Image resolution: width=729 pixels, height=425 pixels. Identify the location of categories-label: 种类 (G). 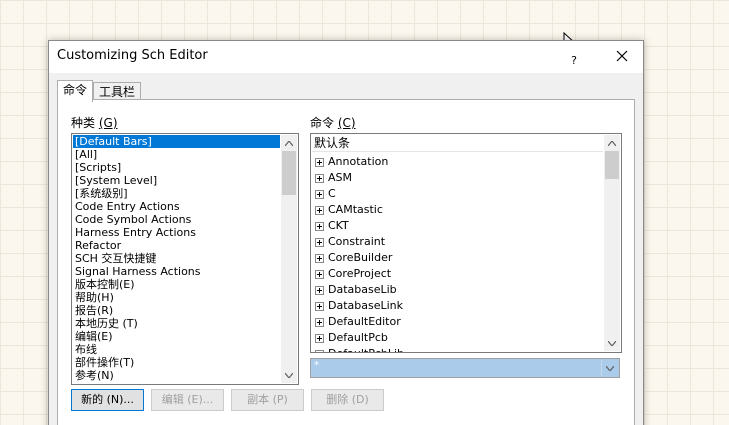
(94, 123).